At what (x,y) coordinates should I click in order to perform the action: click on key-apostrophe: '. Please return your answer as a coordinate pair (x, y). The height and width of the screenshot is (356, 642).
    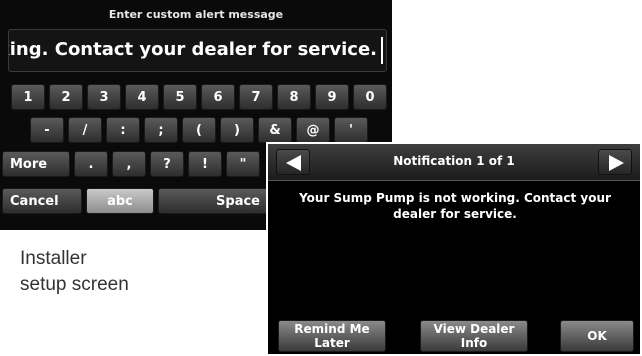
    Looking at the image, I should click on (351, 130).